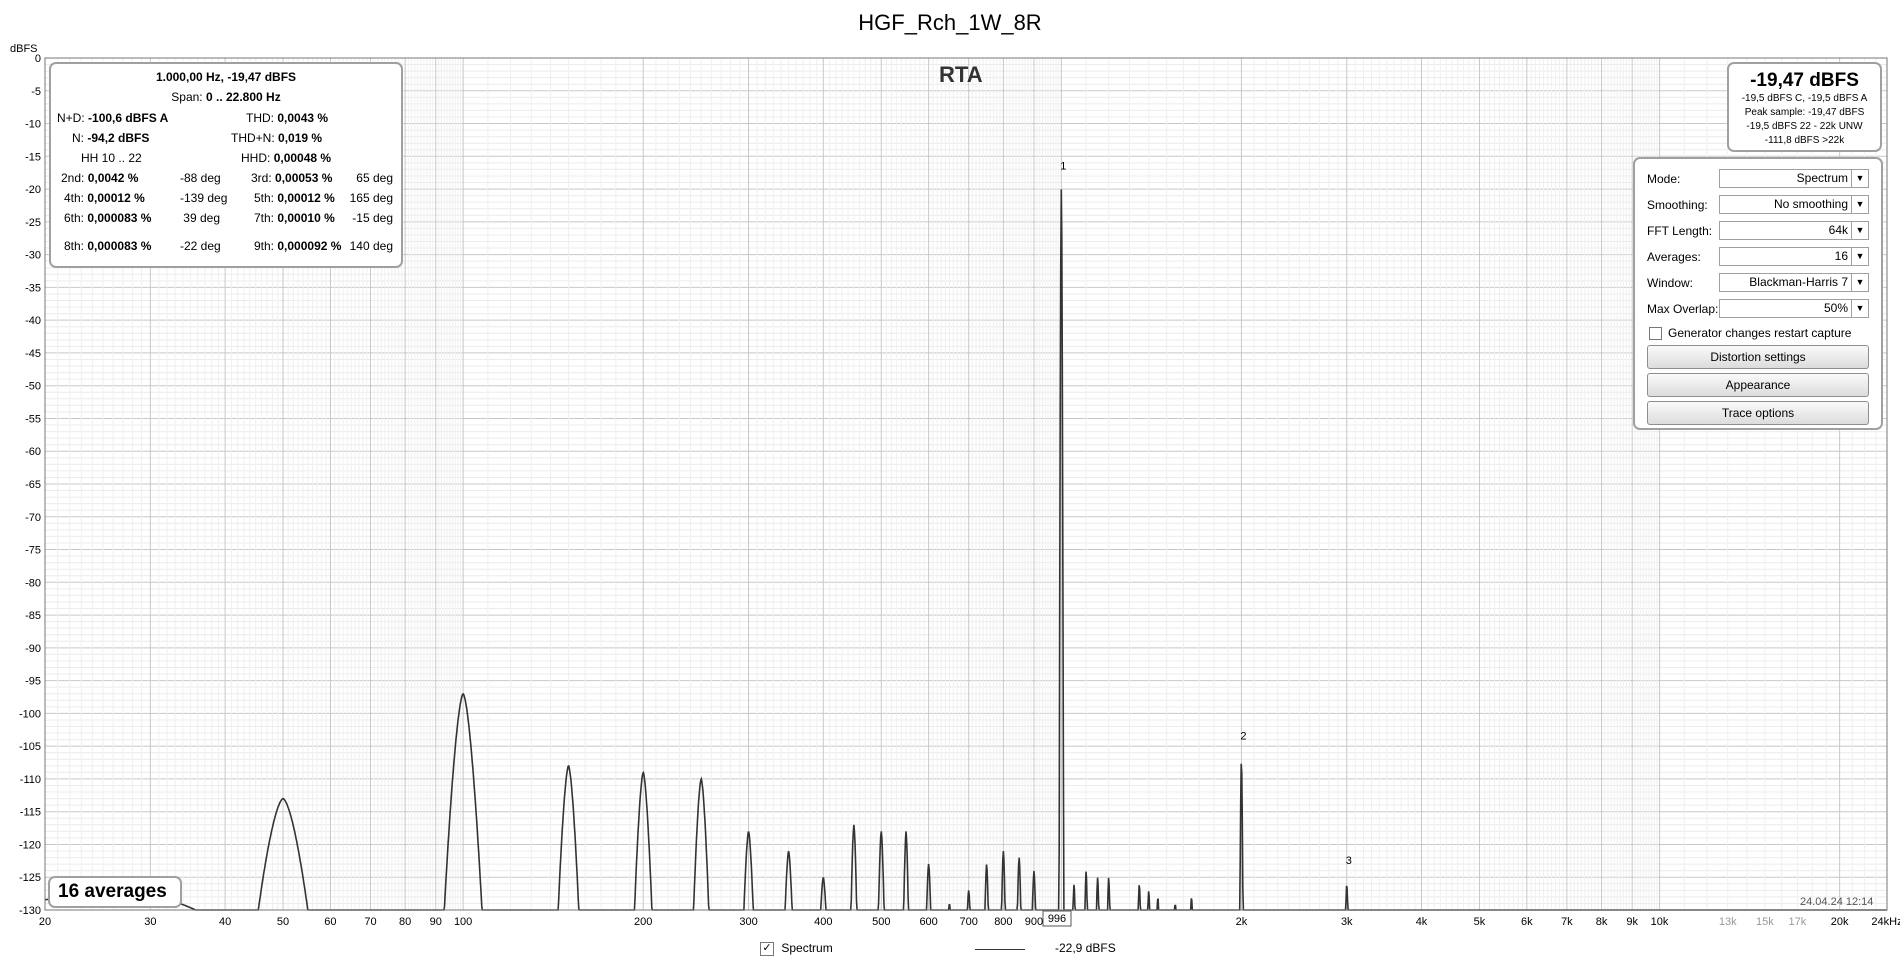  Describe the element at coordinates (1804, 98) in the screenshot. I see `level-line: -19,5 dBFS C, -19,5 dBFS A` at that location.